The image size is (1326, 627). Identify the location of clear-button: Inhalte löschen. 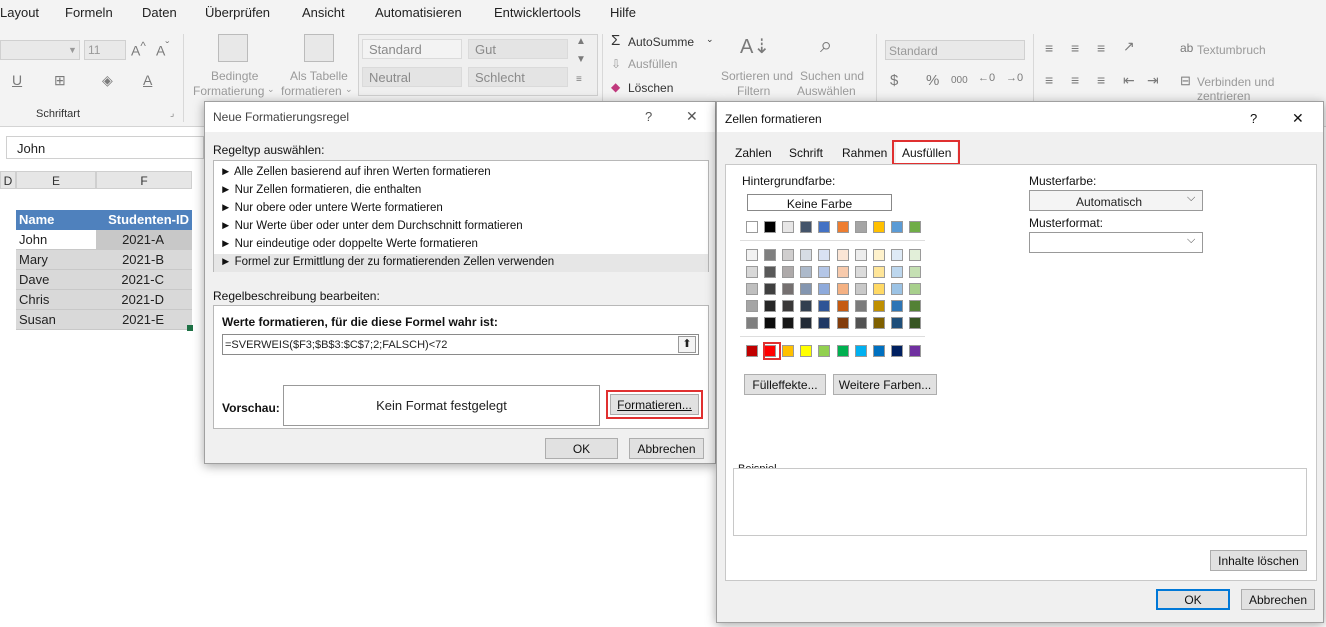
(1258, 560).